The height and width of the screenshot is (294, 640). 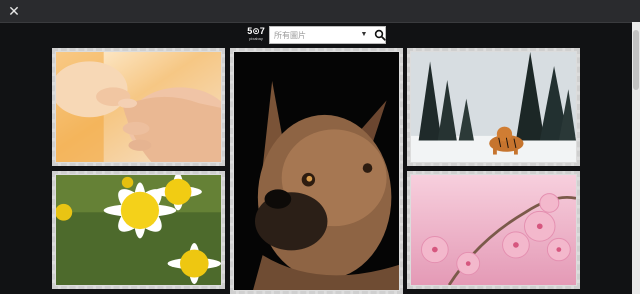 I want to click on top-bar: ✕, so click(x=320, y=11).